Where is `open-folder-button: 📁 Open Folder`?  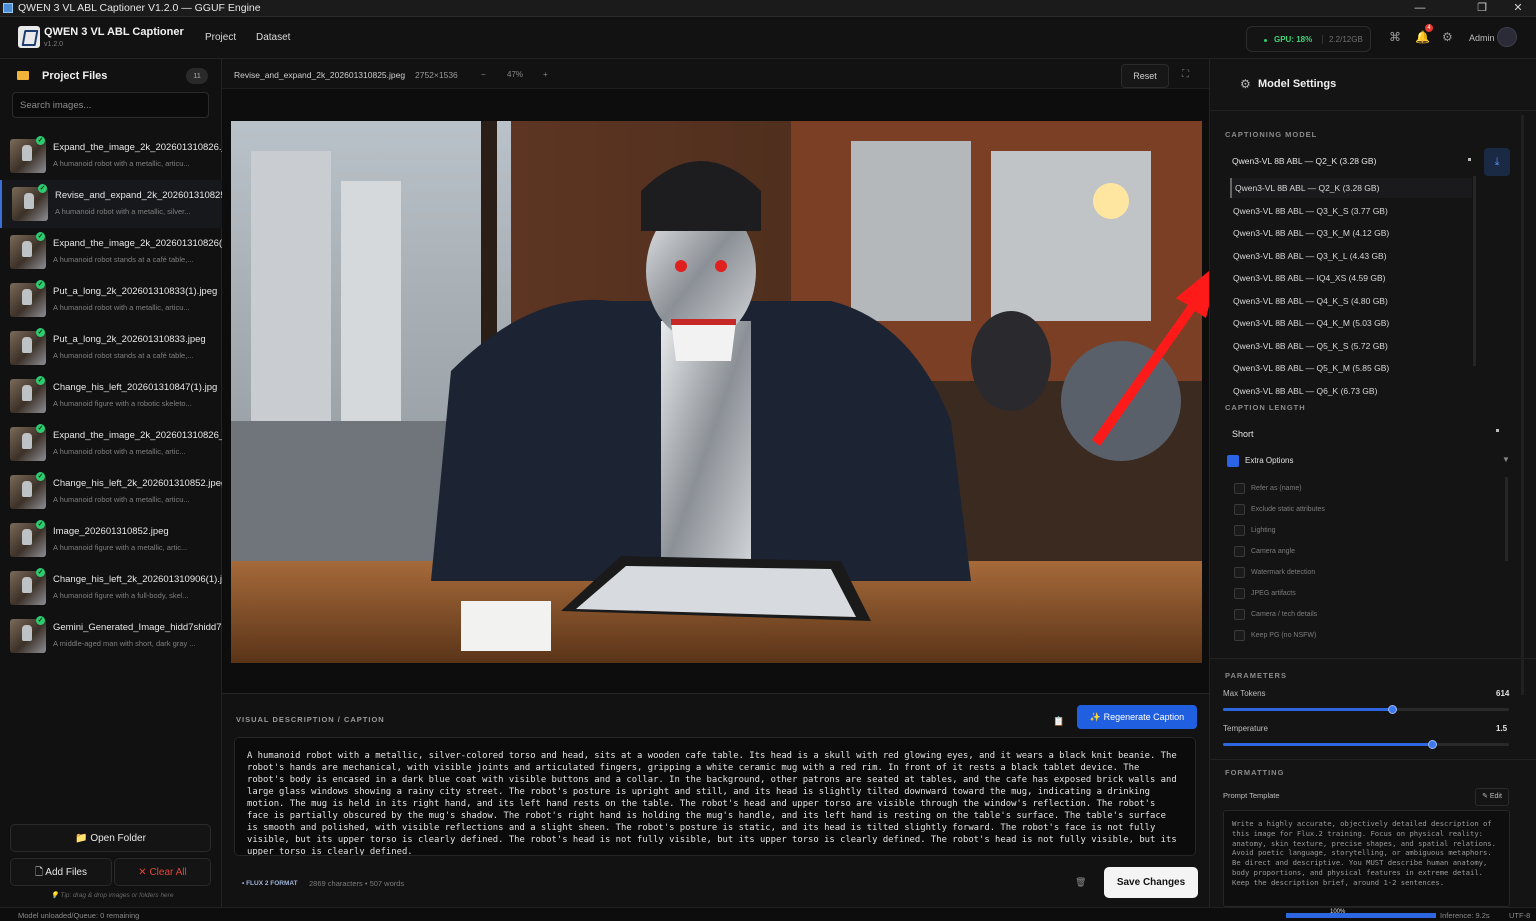 open-folder-button: 📁 Open Folder is located at coordinates (110, 838).